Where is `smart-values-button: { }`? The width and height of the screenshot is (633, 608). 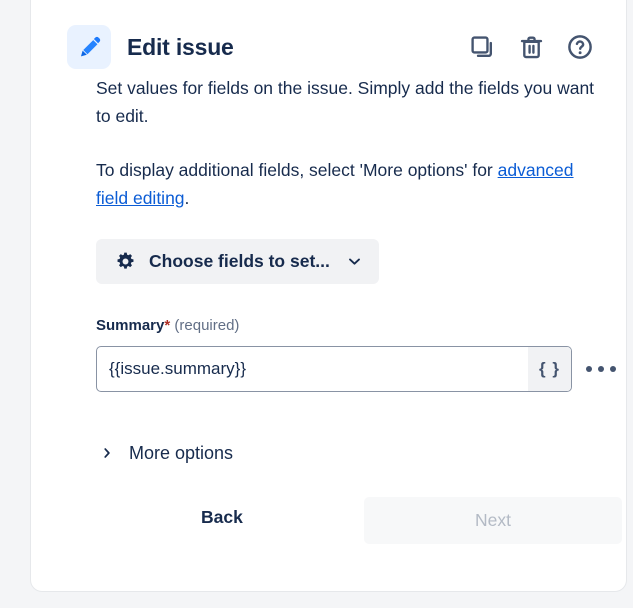 smart-values-button: { } is located at coordinates (549, 369).